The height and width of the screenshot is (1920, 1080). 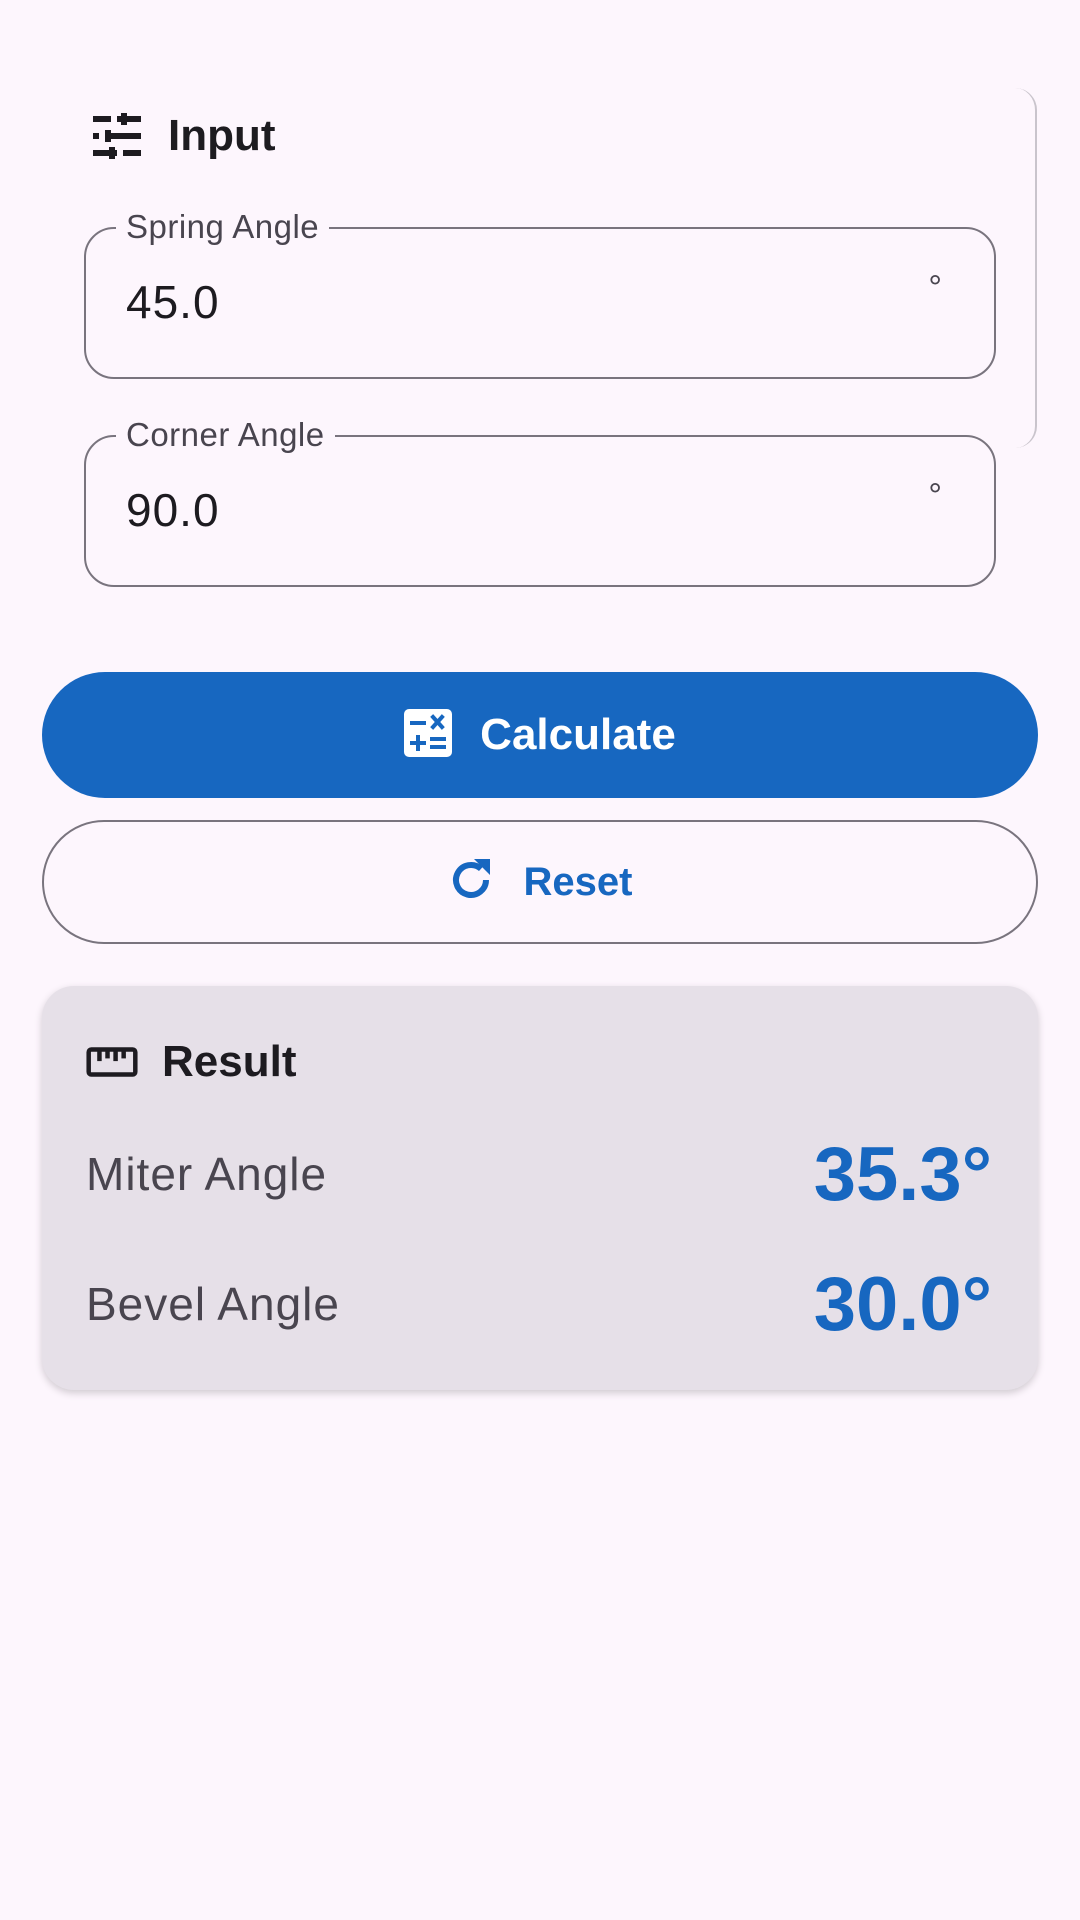 I want to click on refresh-icon, so click(x=471, y=882).